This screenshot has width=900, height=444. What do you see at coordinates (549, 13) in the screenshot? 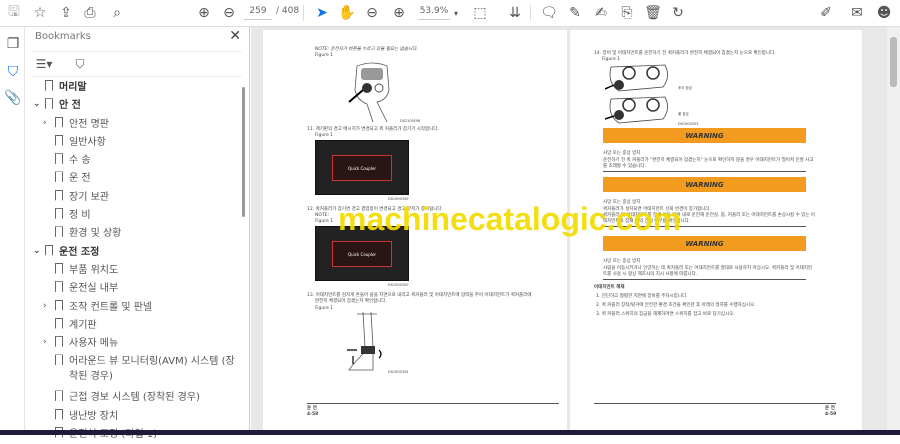
I see `comment-icon: 🗨` at bounding box center [549, 13].